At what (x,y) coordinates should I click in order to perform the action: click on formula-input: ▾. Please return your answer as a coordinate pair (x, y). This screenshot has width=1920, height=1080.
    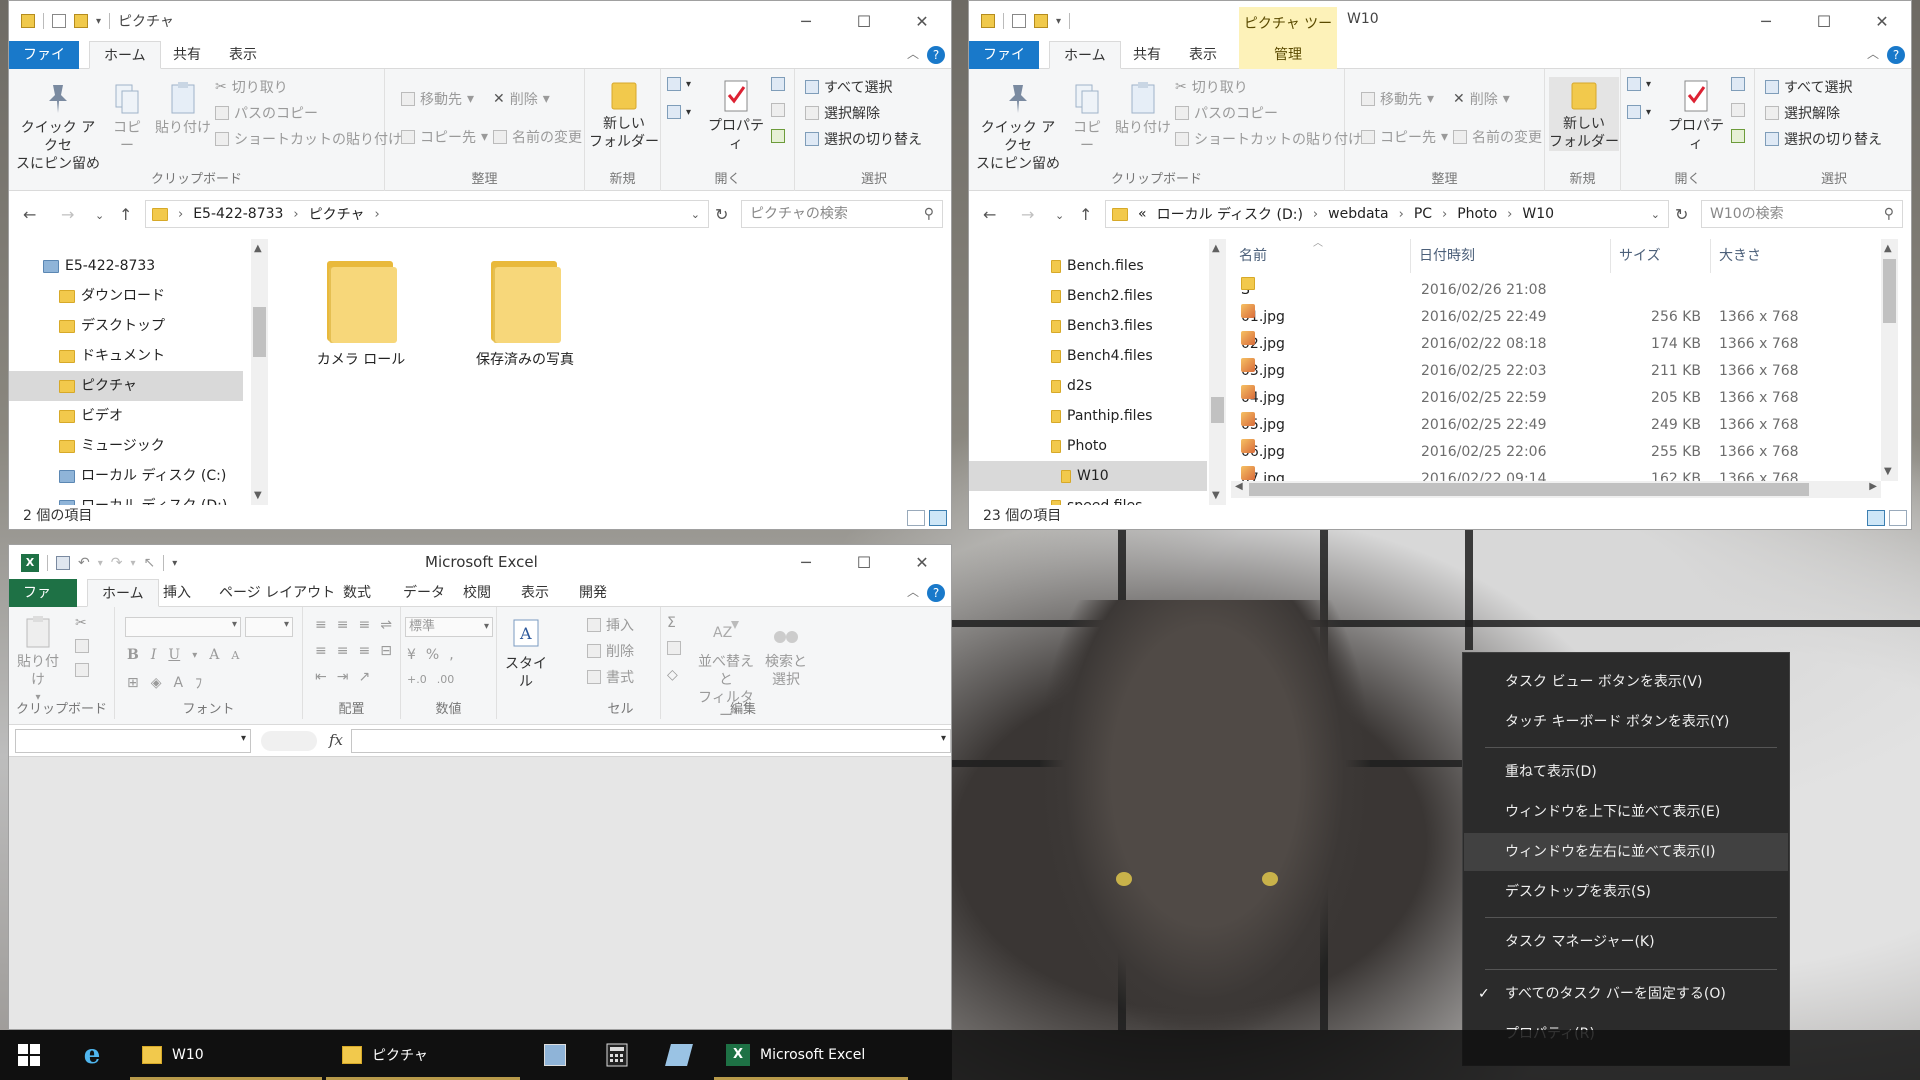
    Looking at the image, I should click on (651, 741).